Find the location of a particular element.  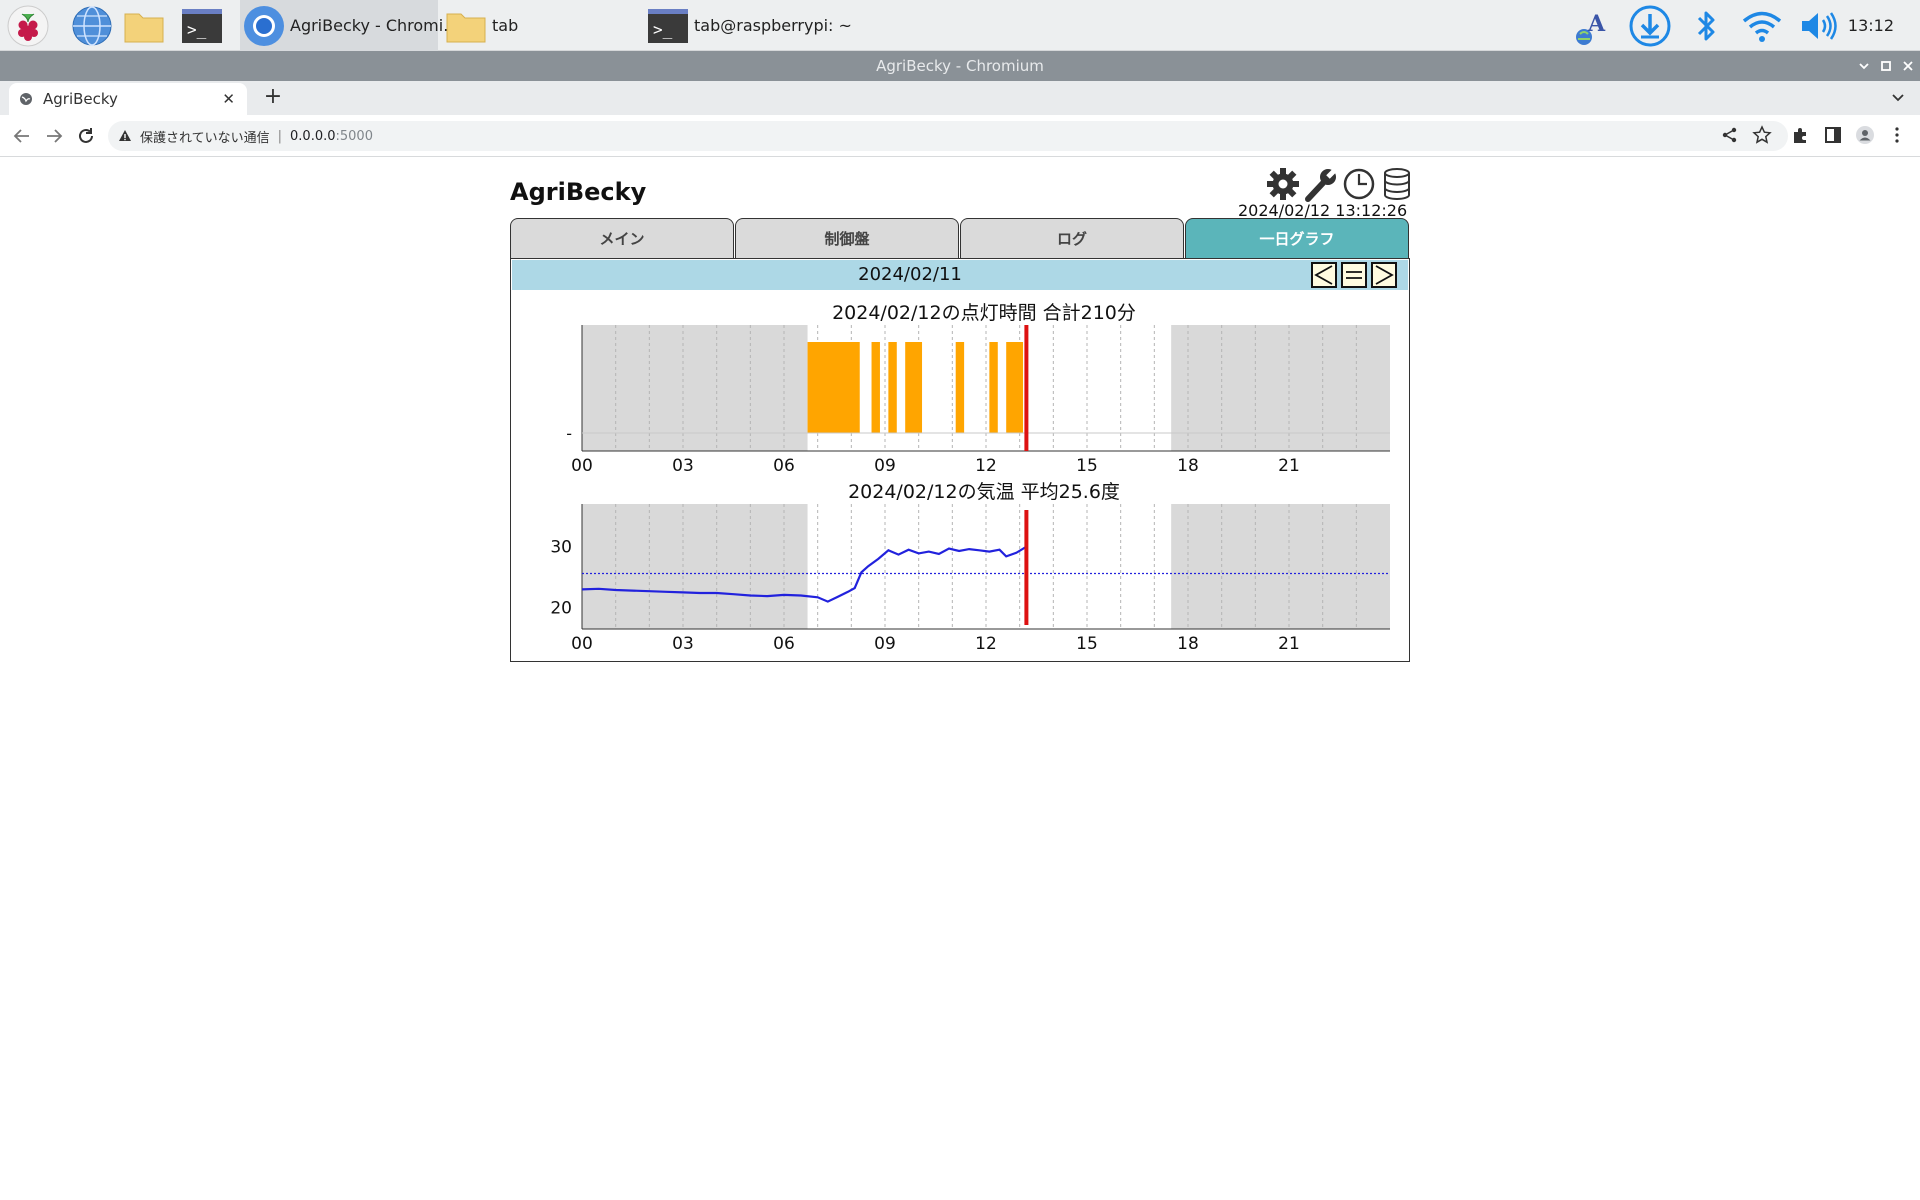

next-day-button is located at coordinates (1384, 275).